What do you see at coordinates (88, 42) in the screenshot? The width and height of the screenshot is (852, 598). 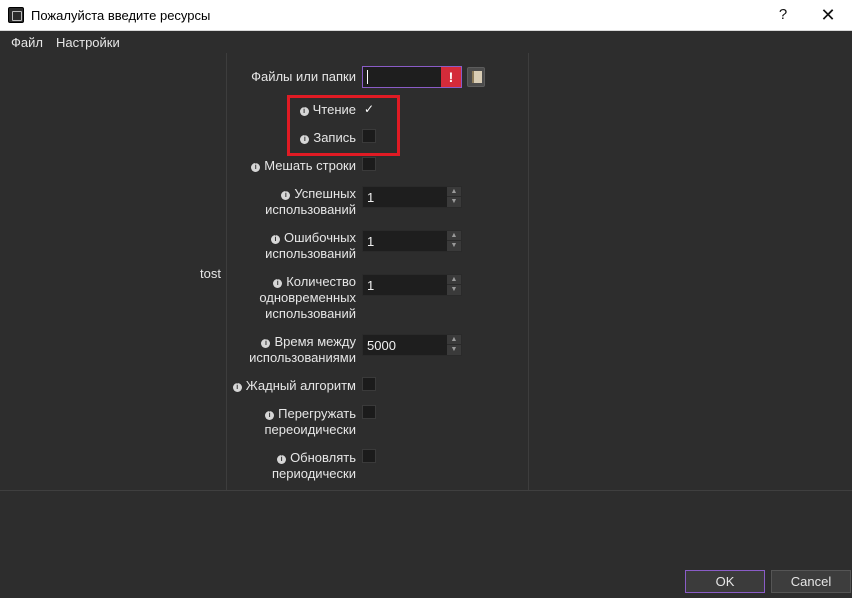 I see `menu-settings: Настройки` at bounding box center [88, 42].